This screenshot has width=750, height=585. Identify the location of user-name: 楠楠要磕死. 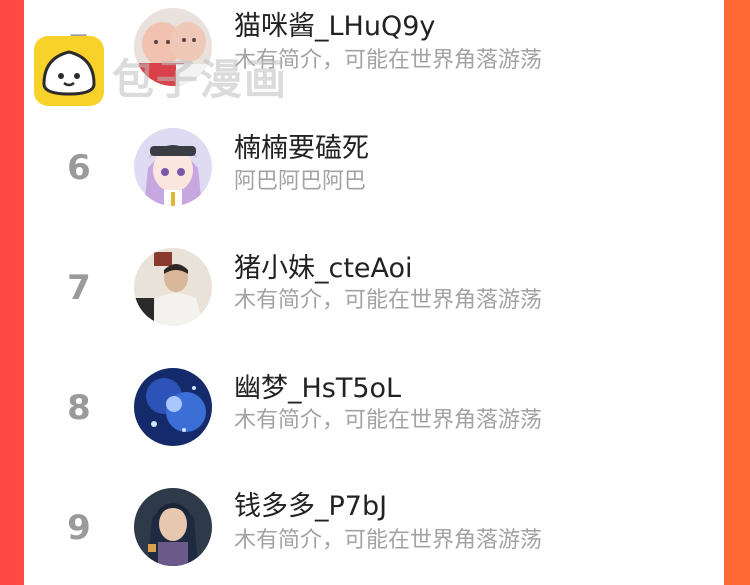
(301, 149).